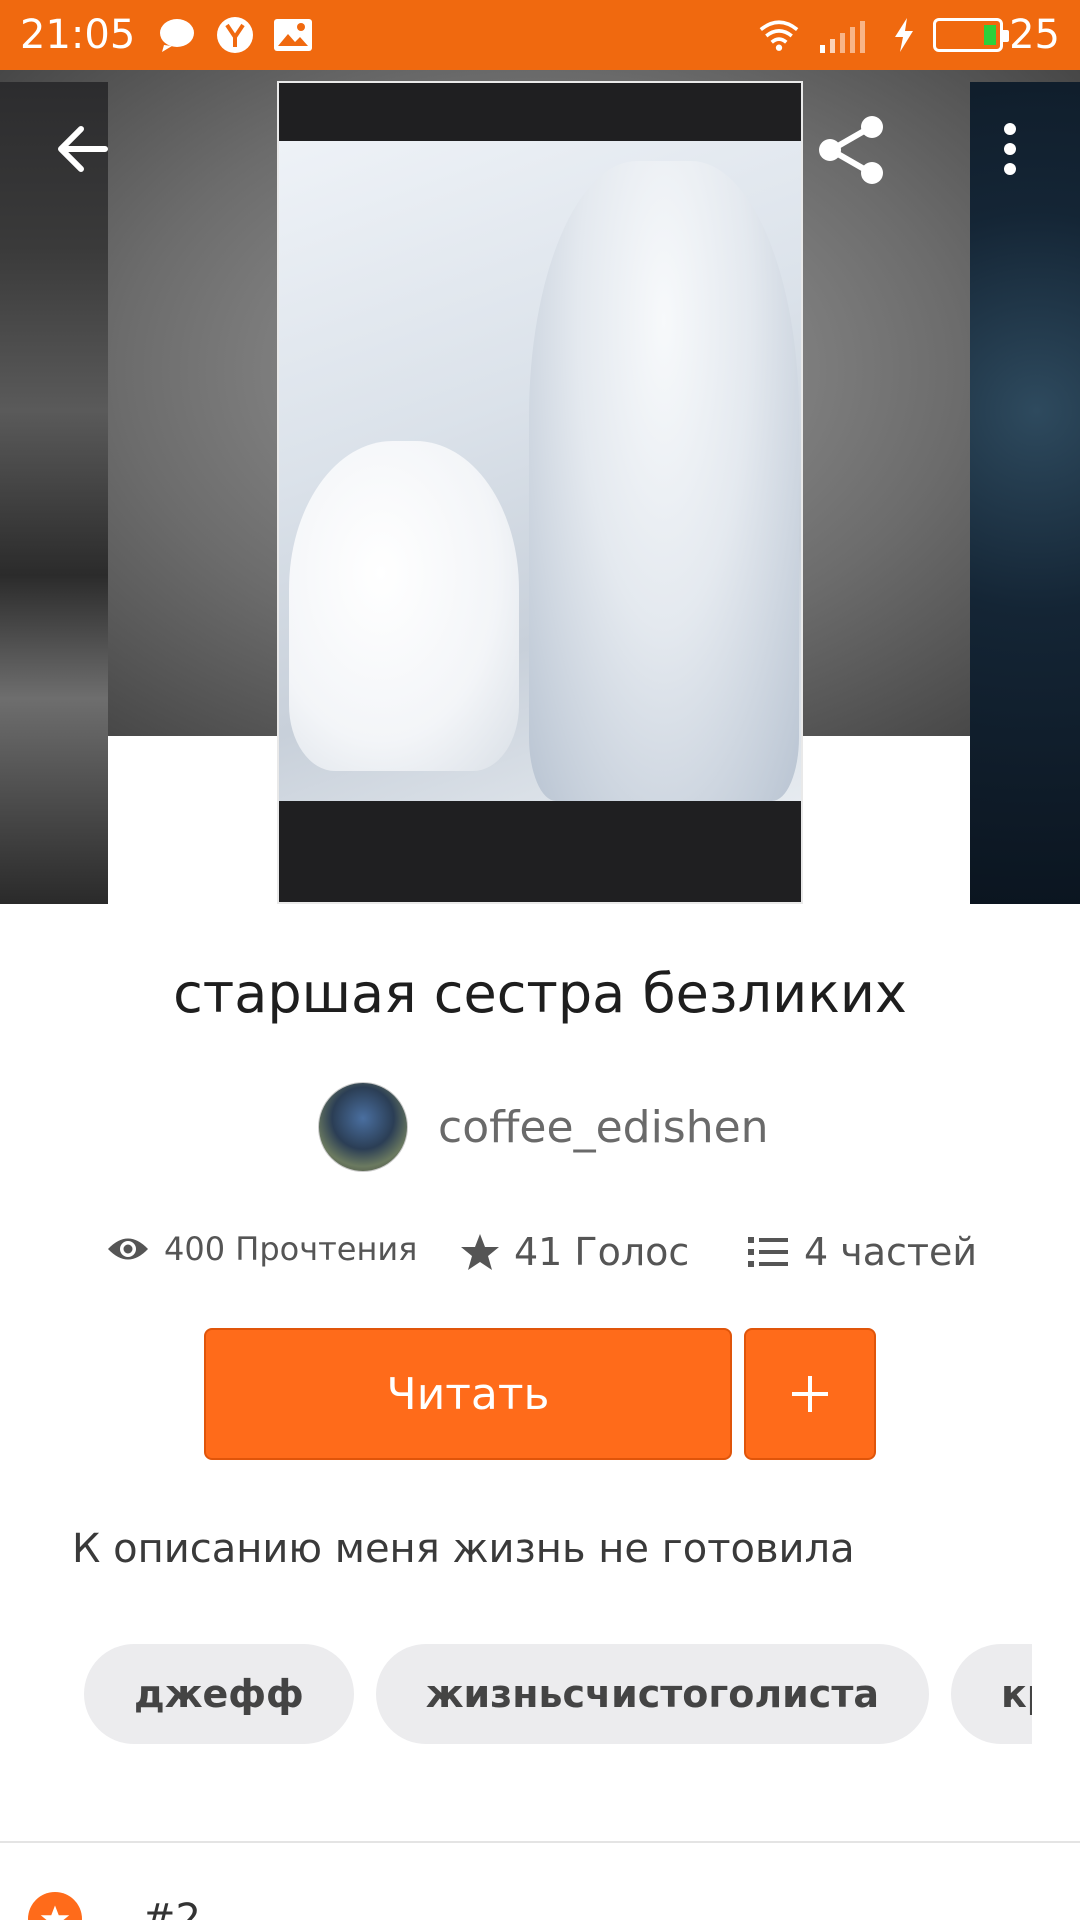 The image size is (1080, 1920). What do you see at coordinates (78, 35) in the screenshot?
I see `status-time: 21:05` at bounding box center [78, 35].